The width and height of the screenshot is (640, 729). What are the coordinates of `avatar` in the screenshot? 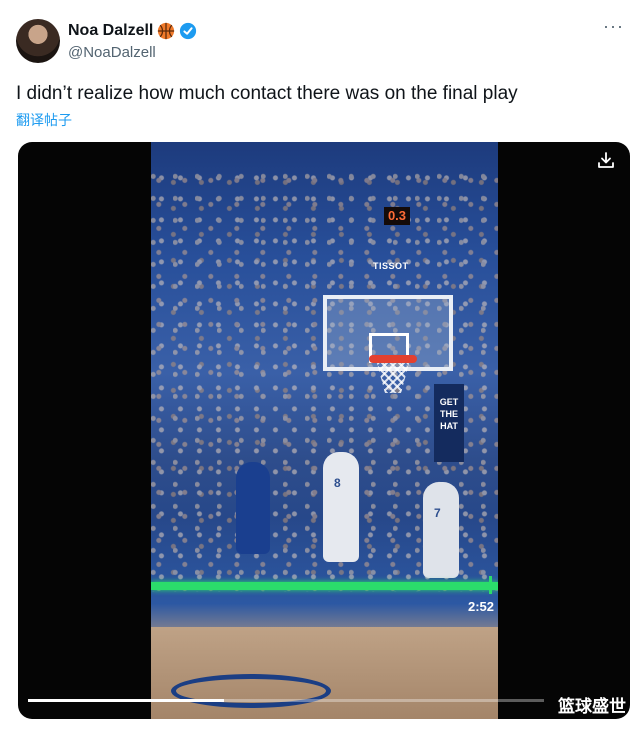 It's located at (38, 41).